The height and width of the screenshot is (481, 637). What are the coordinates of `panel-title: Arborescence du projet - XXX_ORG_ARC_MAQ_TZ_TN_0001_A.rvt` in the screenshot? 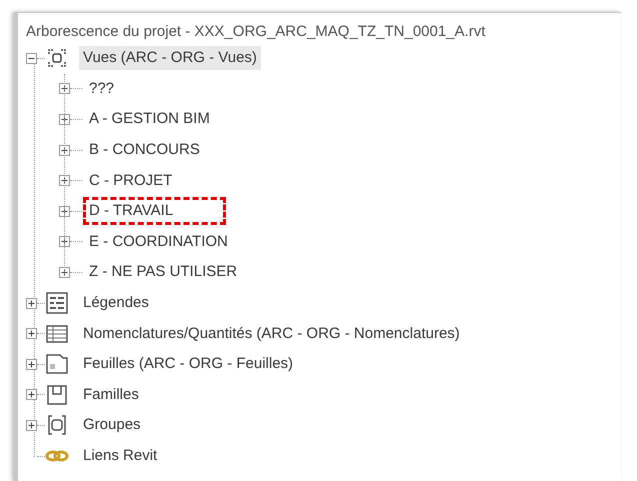 It's located at (256, 32).